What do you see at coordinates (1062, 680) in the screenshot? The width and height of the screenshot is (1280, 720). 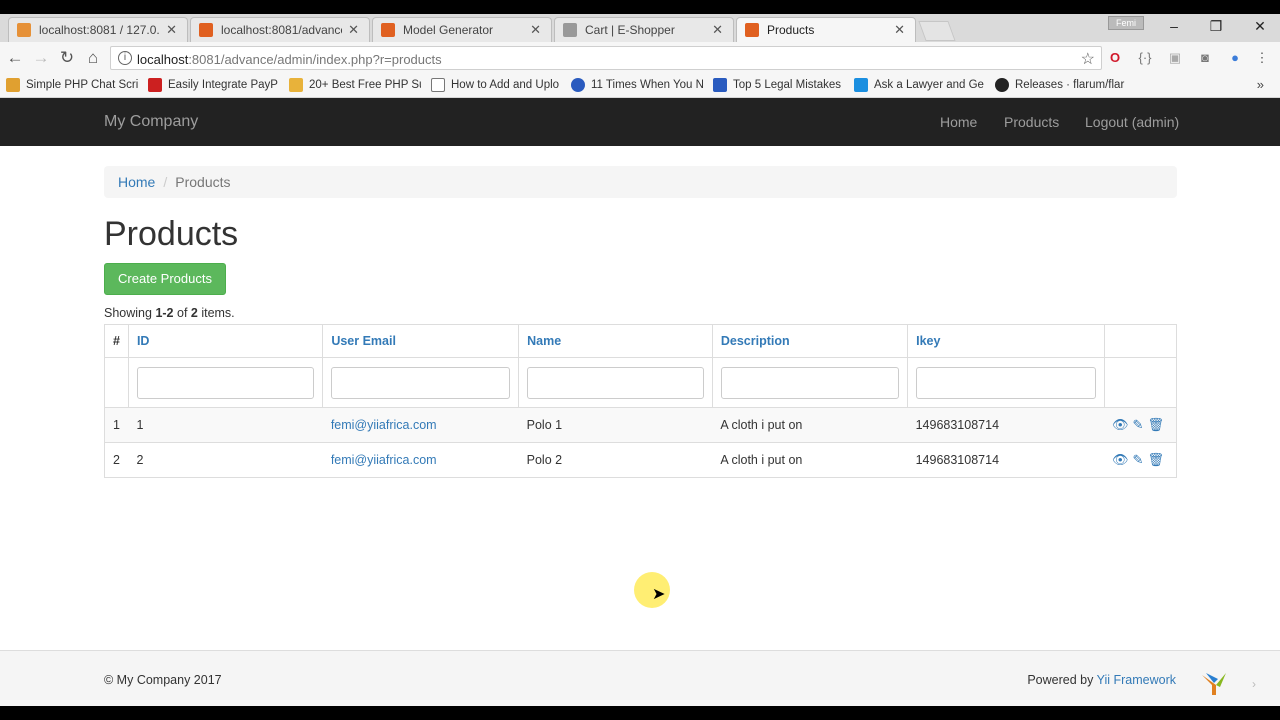 I see `powered-prefix: Powered by` at bounding box center [1062, 680].